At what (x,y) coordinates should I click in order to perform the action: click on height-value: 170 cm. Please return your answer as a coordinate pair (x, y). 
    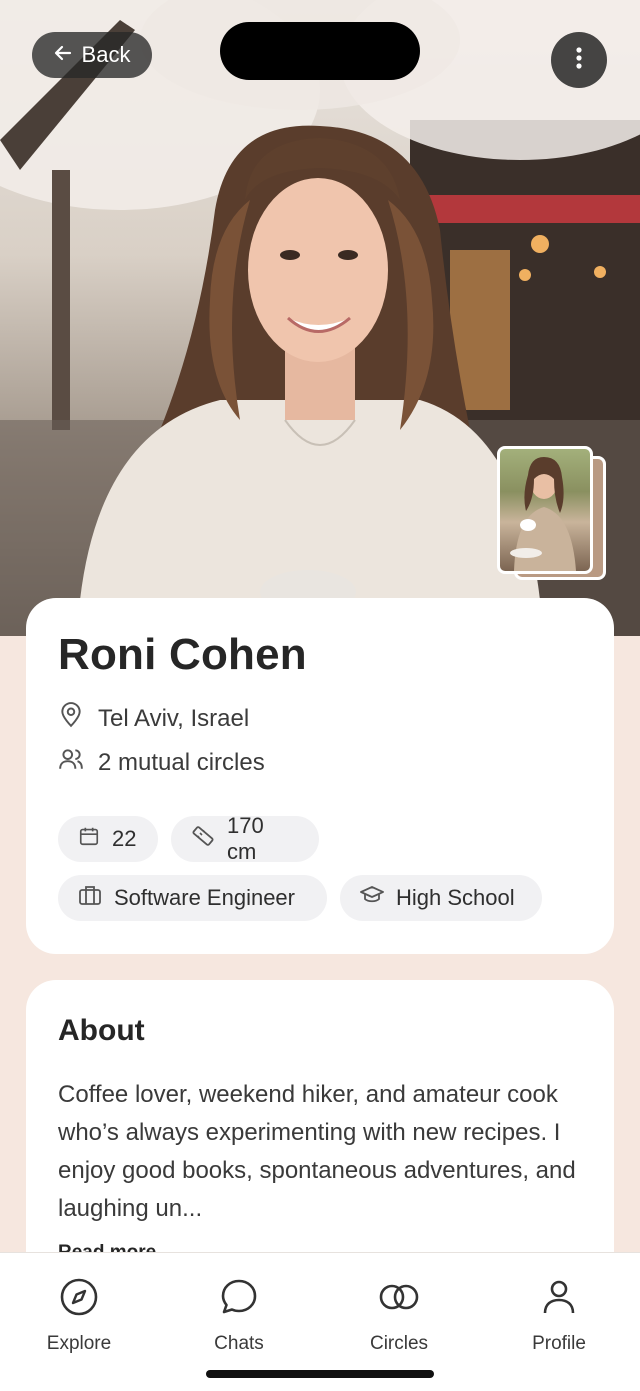
    Looking at the image, I should click on (245, 838).